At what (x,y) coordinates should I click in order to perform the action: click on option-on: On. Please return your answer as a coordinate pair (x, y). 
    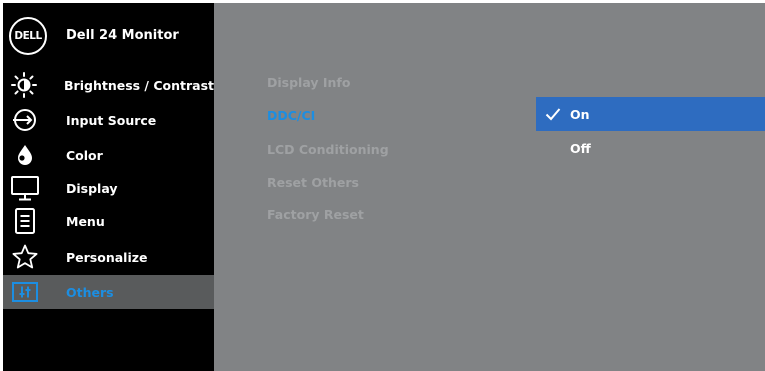
    Looking at the image, I should click on (650, 114).